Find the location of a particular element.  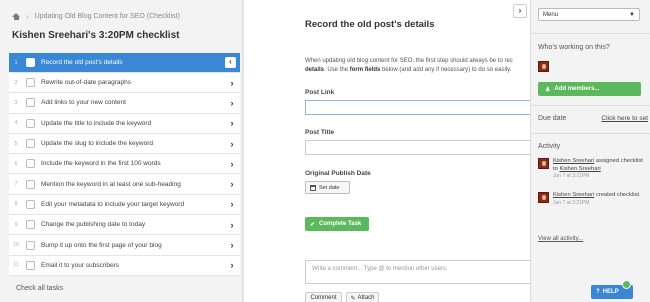

desc-bold-details: details is located at coordinates (315, 70).